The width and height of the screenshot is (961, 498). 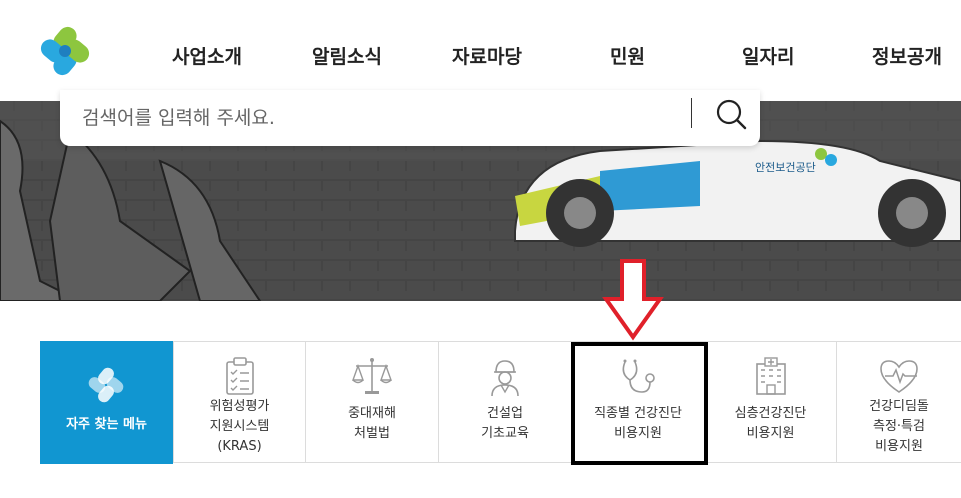 I want to click on vehicle-text: 안전보건공단, so click(x=785, y=167).